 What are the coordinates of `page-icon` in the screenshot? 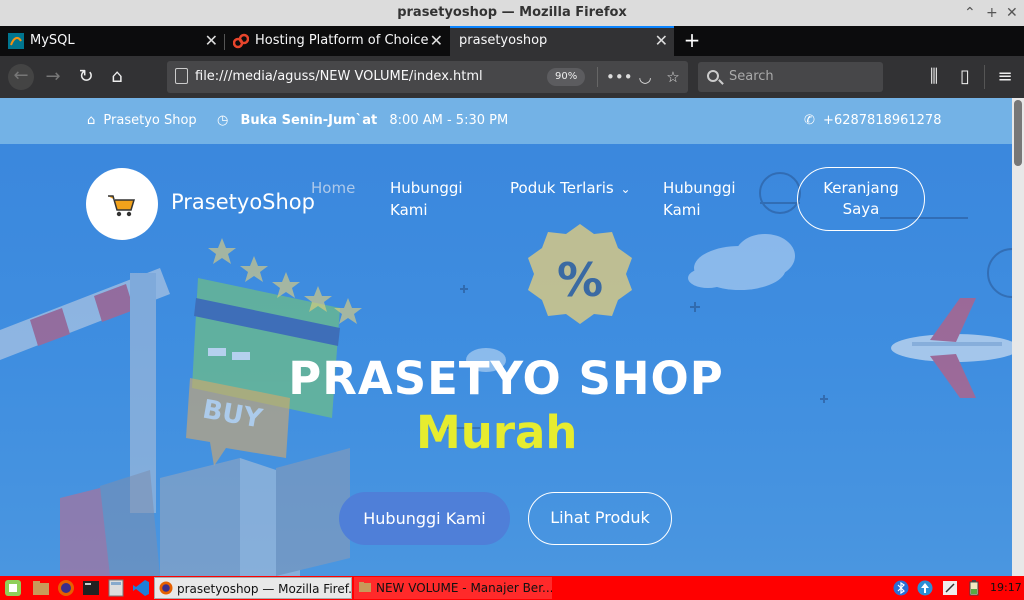 It's located at (181, 76).